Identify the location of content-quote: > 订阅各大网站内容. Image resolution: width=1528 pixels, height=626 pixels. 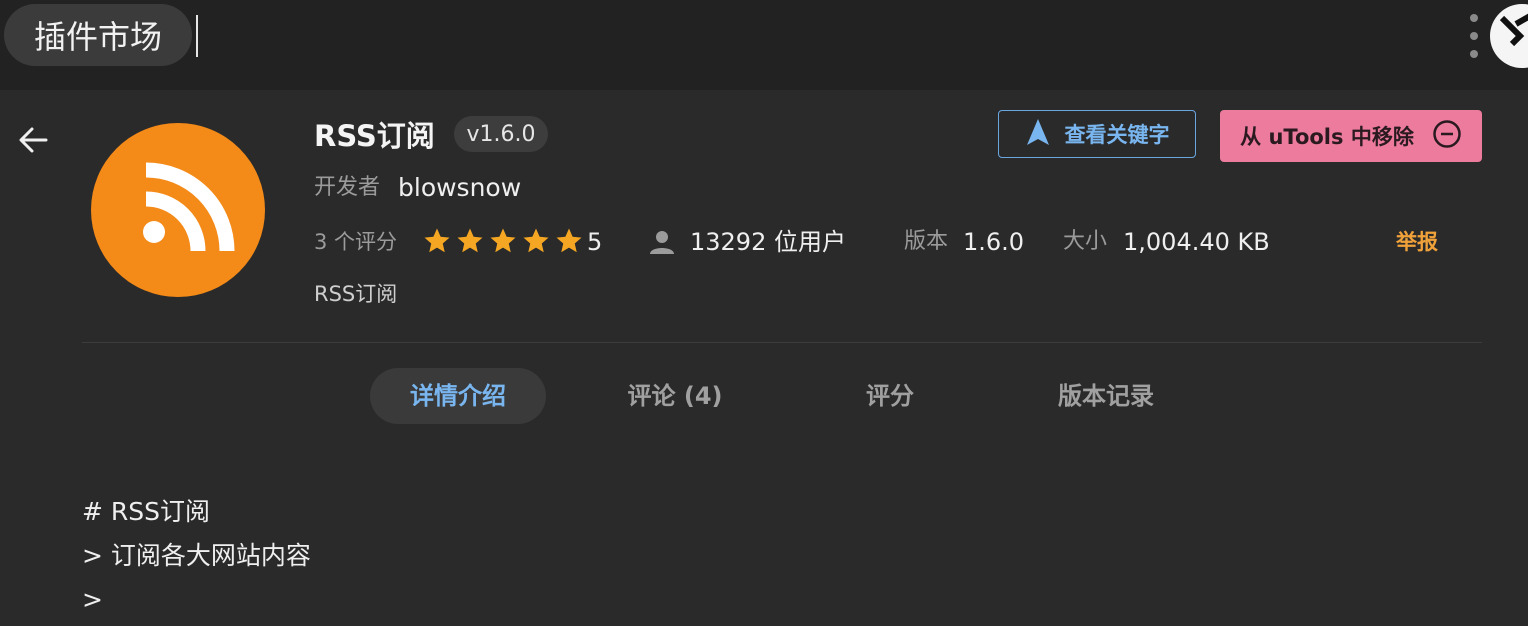
(196, 555).